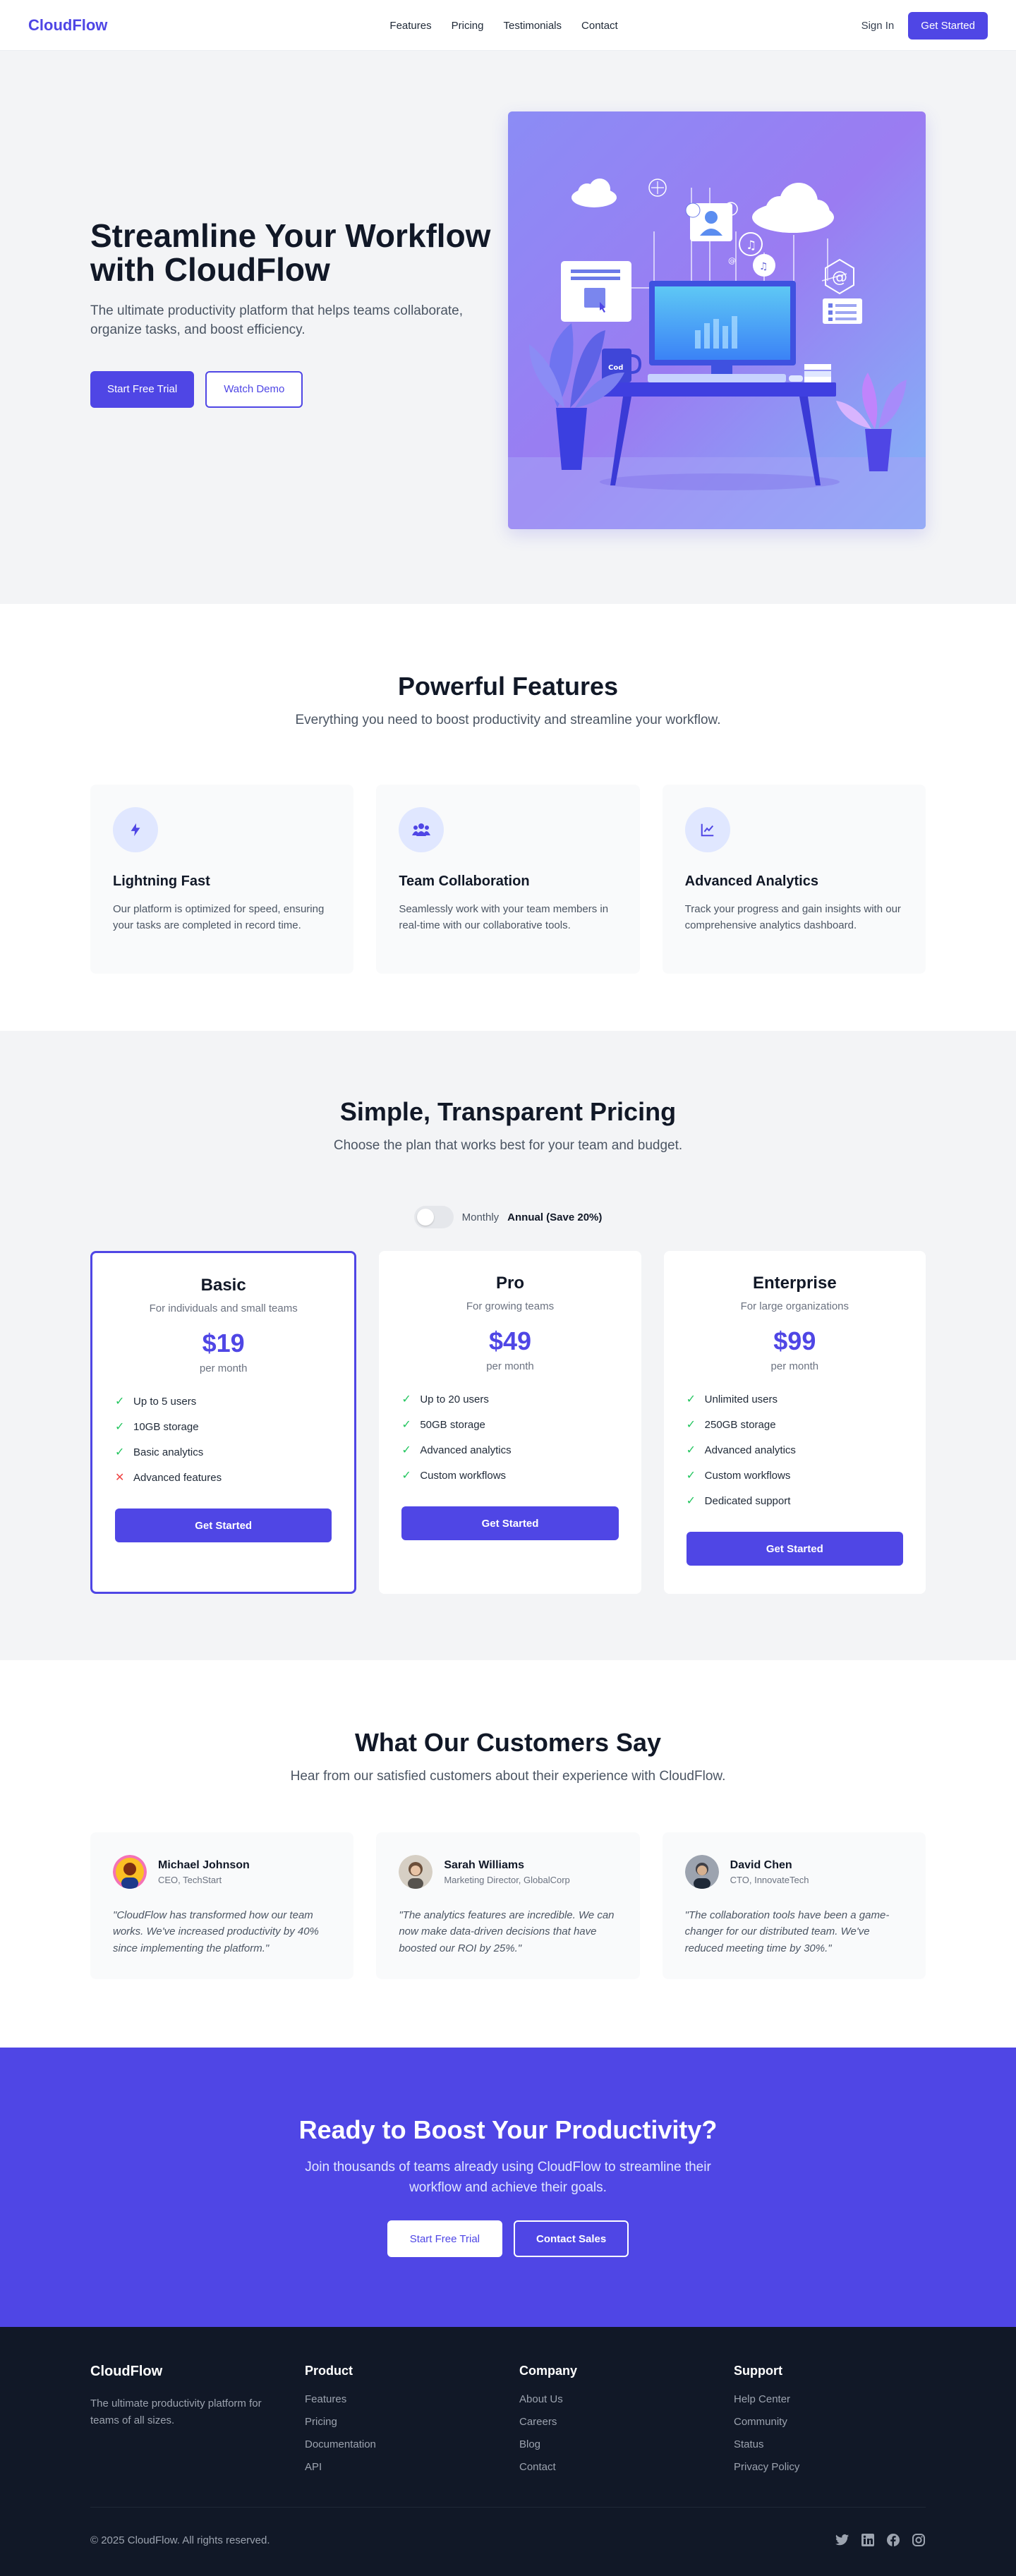 The width and height of the screenshot is (1016, 2576). What do you see at coordinates (626, 2422) in the screenshot?
I see `footer-link: Careers` at bounding box center [626, 2422].